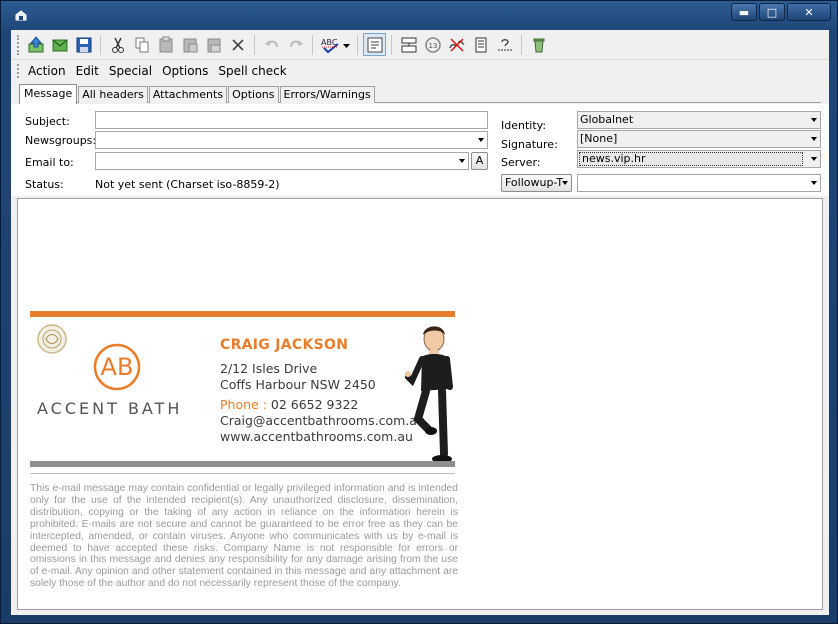 This screenshot has height=624, width=838. Describe the element at coordinates (44, 184) in the screenshot. I see `status-label: Status:` at that location.